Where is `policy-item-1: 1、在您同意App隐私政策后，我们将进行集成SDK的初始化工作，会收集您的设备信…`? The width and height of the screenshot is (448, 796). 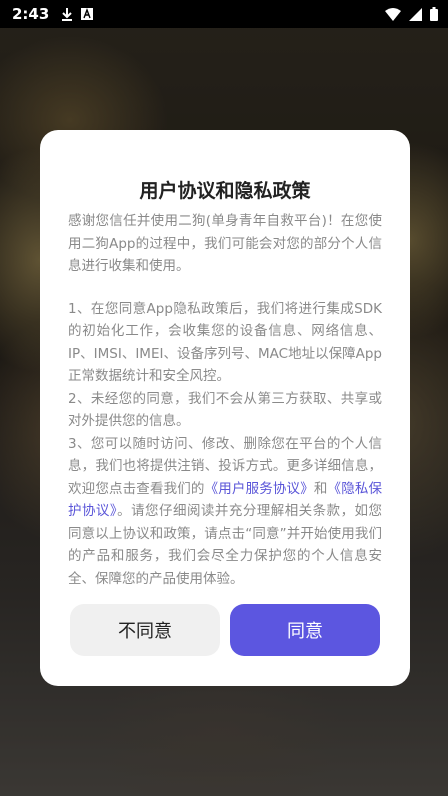 policy-item-1: 1、在您同意App隐私政策后，我们将进行集成SDK的初始化工作，会收集您的设备信… is located at coordinates (225, 342).